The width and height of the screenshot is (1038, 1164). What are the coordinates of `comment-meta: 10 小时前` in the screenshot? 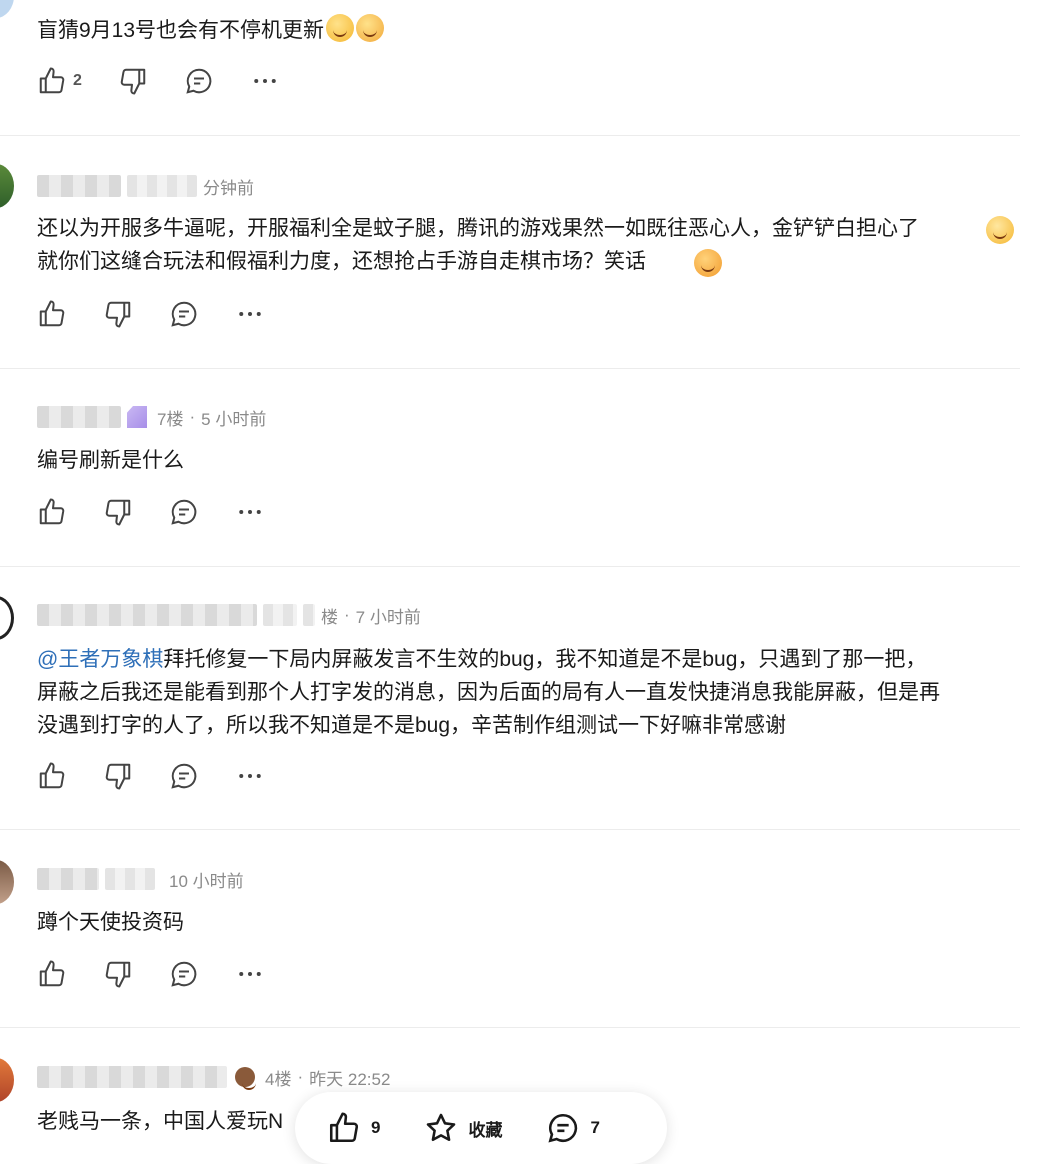 It's located at (140, 879).